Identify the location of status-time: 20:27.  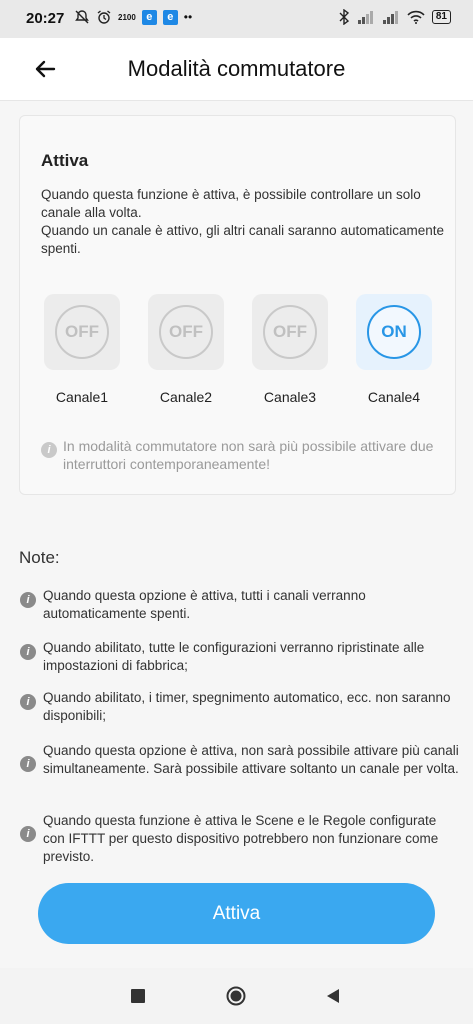
(45, 18).